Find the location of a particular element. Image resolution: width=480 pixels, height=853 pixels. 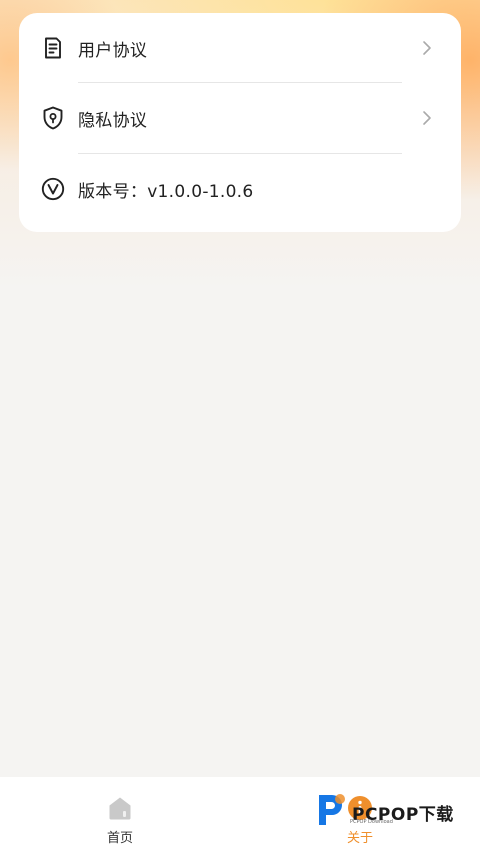

document-icon is located at coordinates (53, 48).